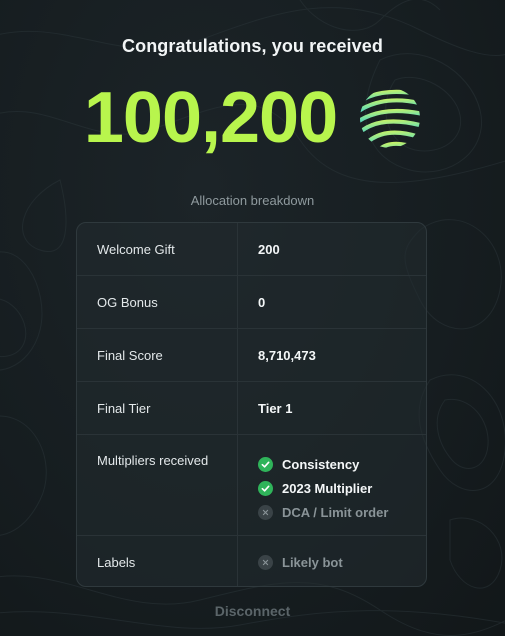 The image size is (505, 636). Describe the element at coordinates (251, 302) in the screenshot. I see `table-row-og-bonus: OG Bonus 0` at that location.